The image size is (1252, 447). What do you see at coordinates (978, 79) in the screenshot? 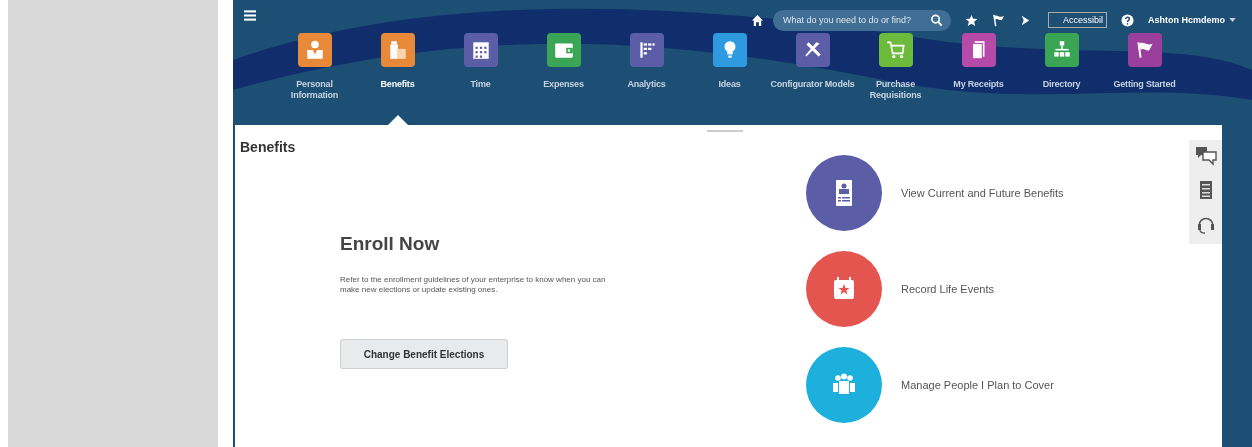
I see `app-tile: My Receipts` at bounding box center [978, 79].